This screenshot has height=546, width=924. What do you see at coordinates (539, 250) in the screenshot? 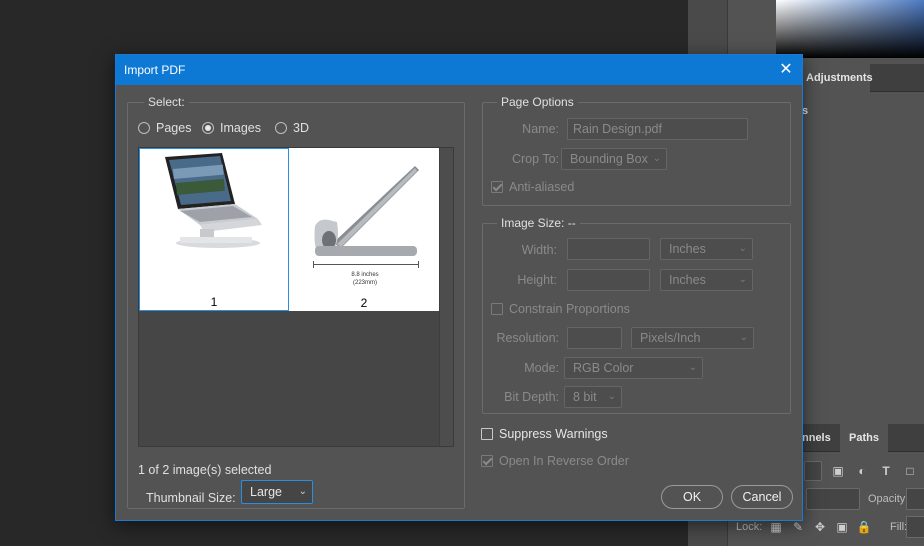
I see `width-label: Width:` at bounding box center [539, 250].